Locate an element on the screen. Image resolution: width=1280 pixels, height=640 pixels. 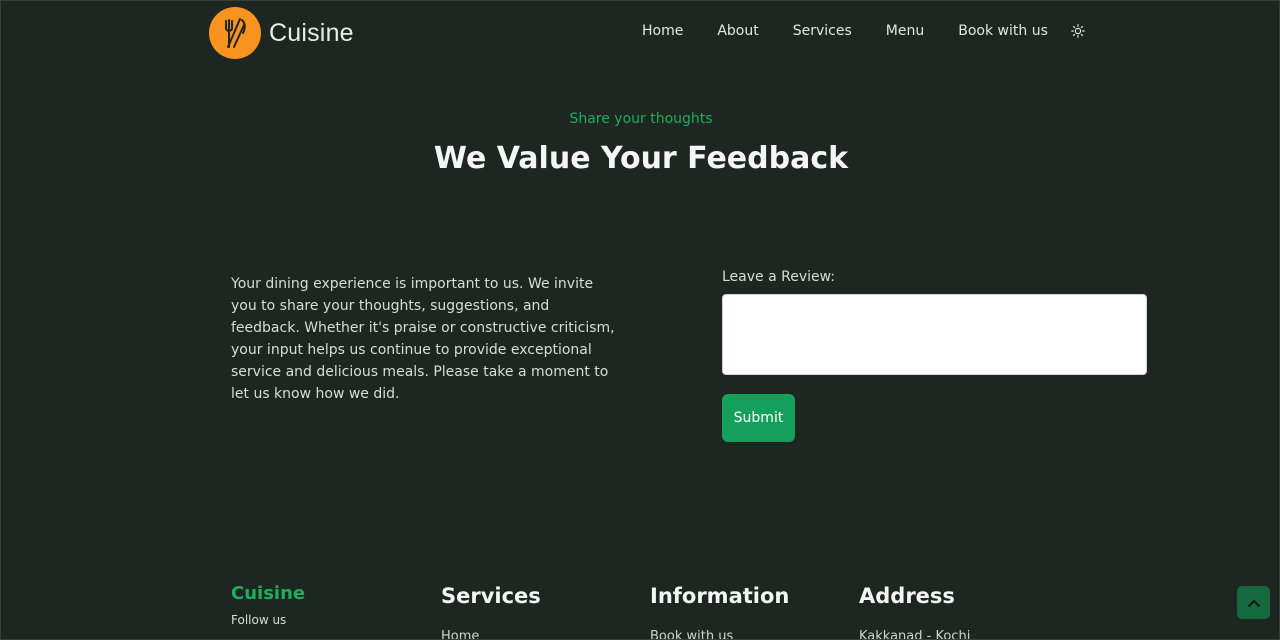
review-label: Leave a Review: is located at coordinates (779, 277).